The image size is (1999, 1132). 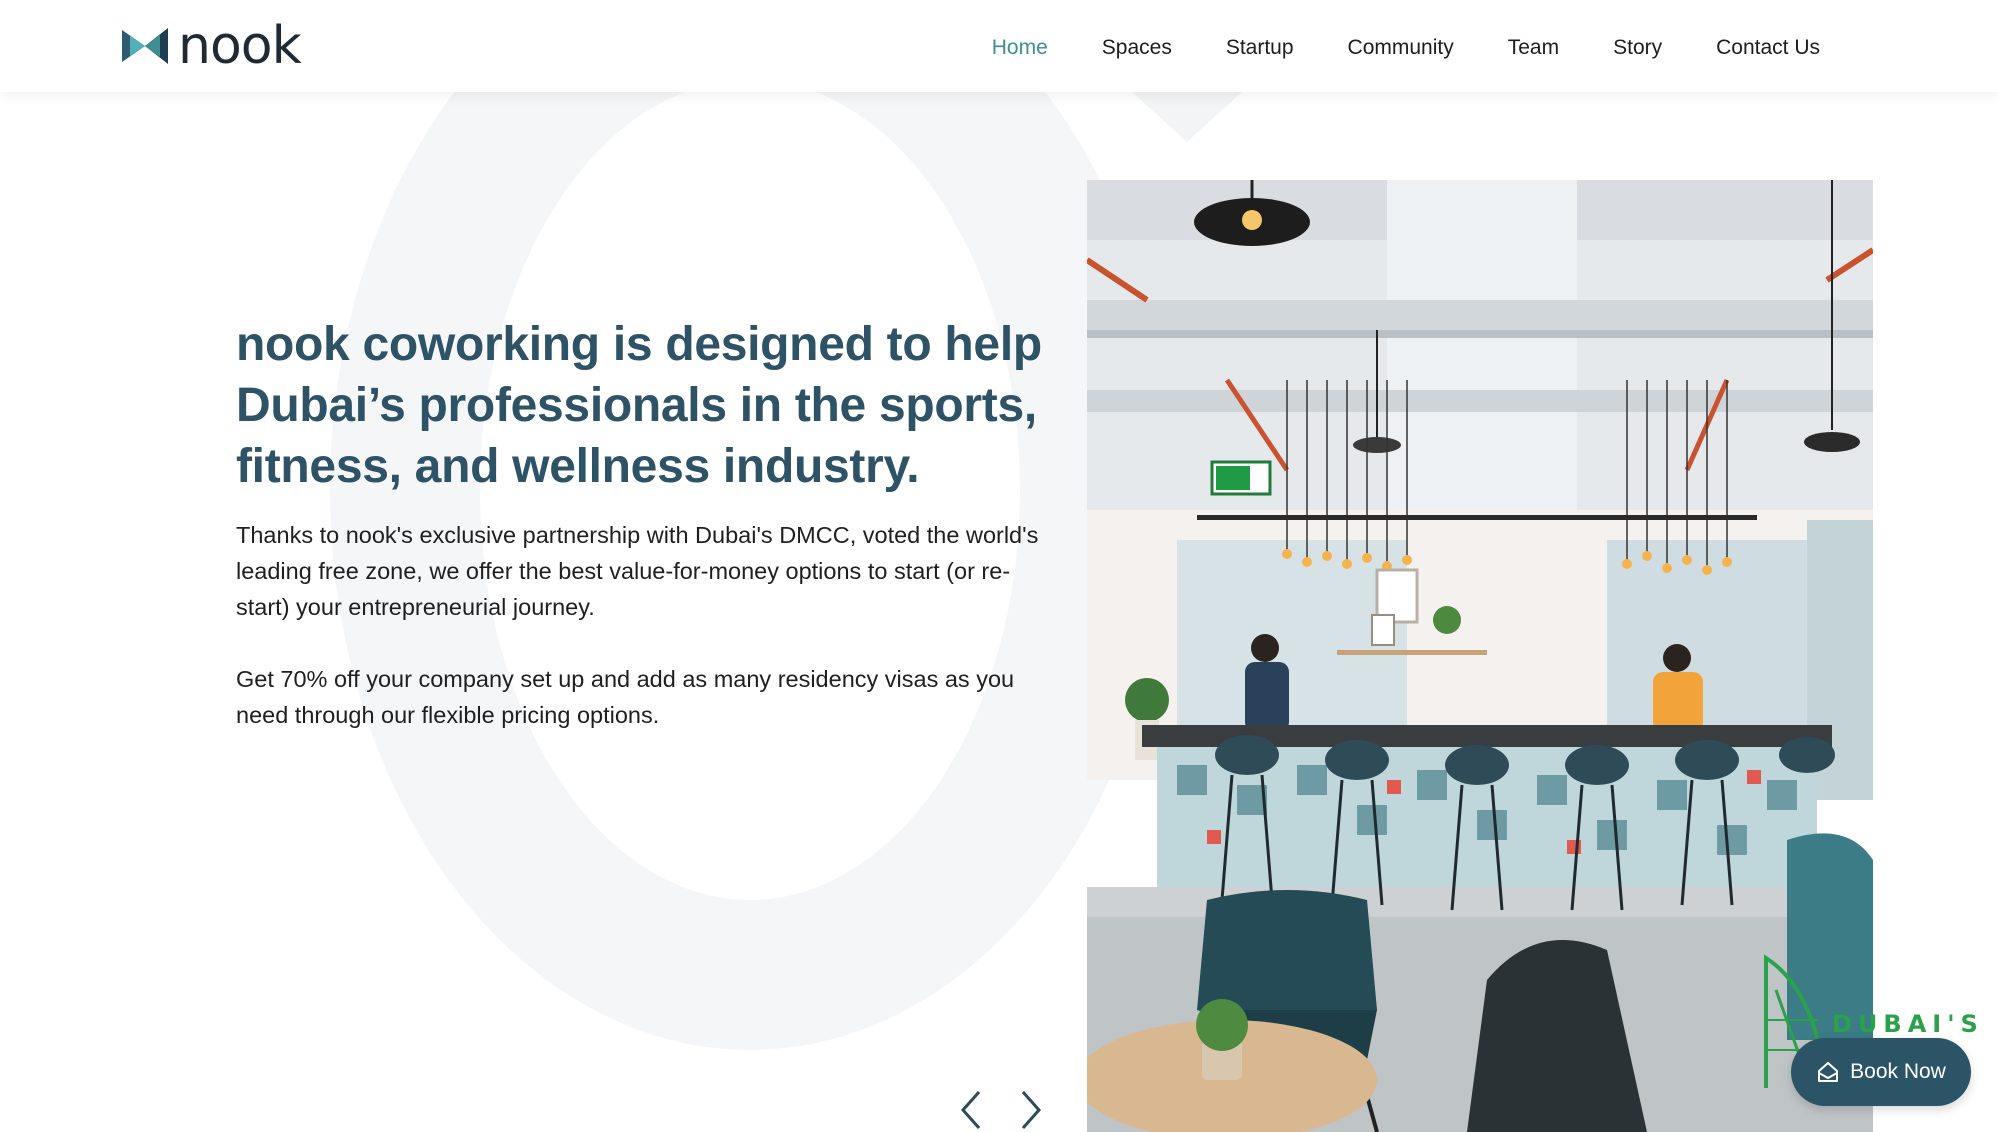 I want to click on slider-controls, so click(x=1001, y=1110).